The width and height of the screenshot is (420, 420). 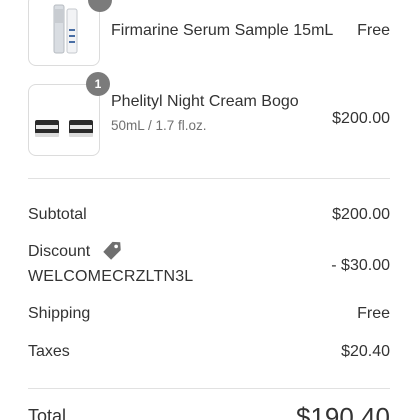 What do you see at coordinates (373, 30) in the screenshot?
I see `product-price: Free` at bounding box center [373, 30].